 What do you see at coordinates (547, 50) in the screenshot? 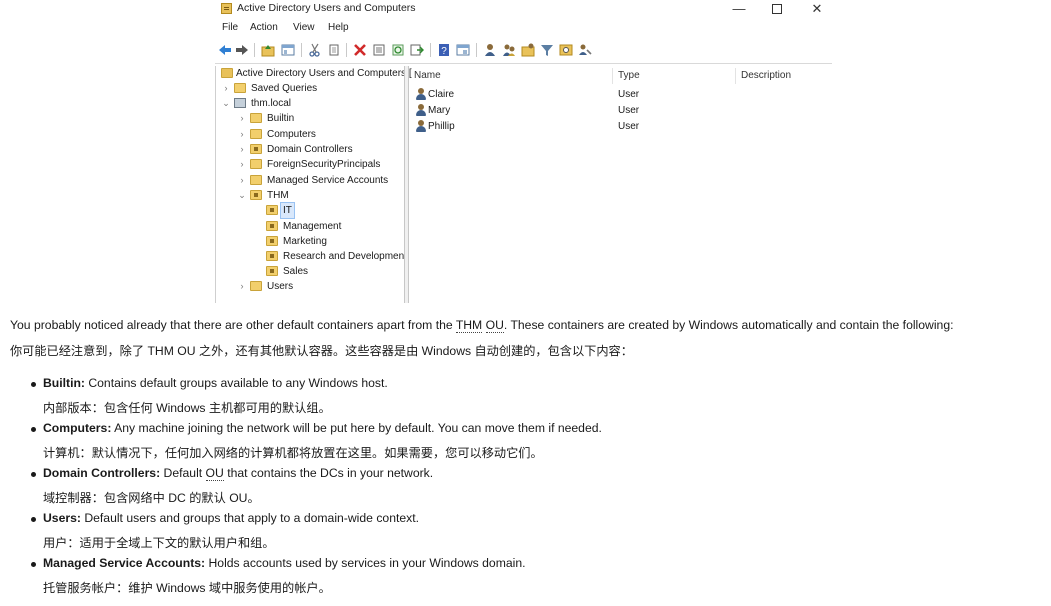
I see `filter-icon` at bounding box center [547, 50].